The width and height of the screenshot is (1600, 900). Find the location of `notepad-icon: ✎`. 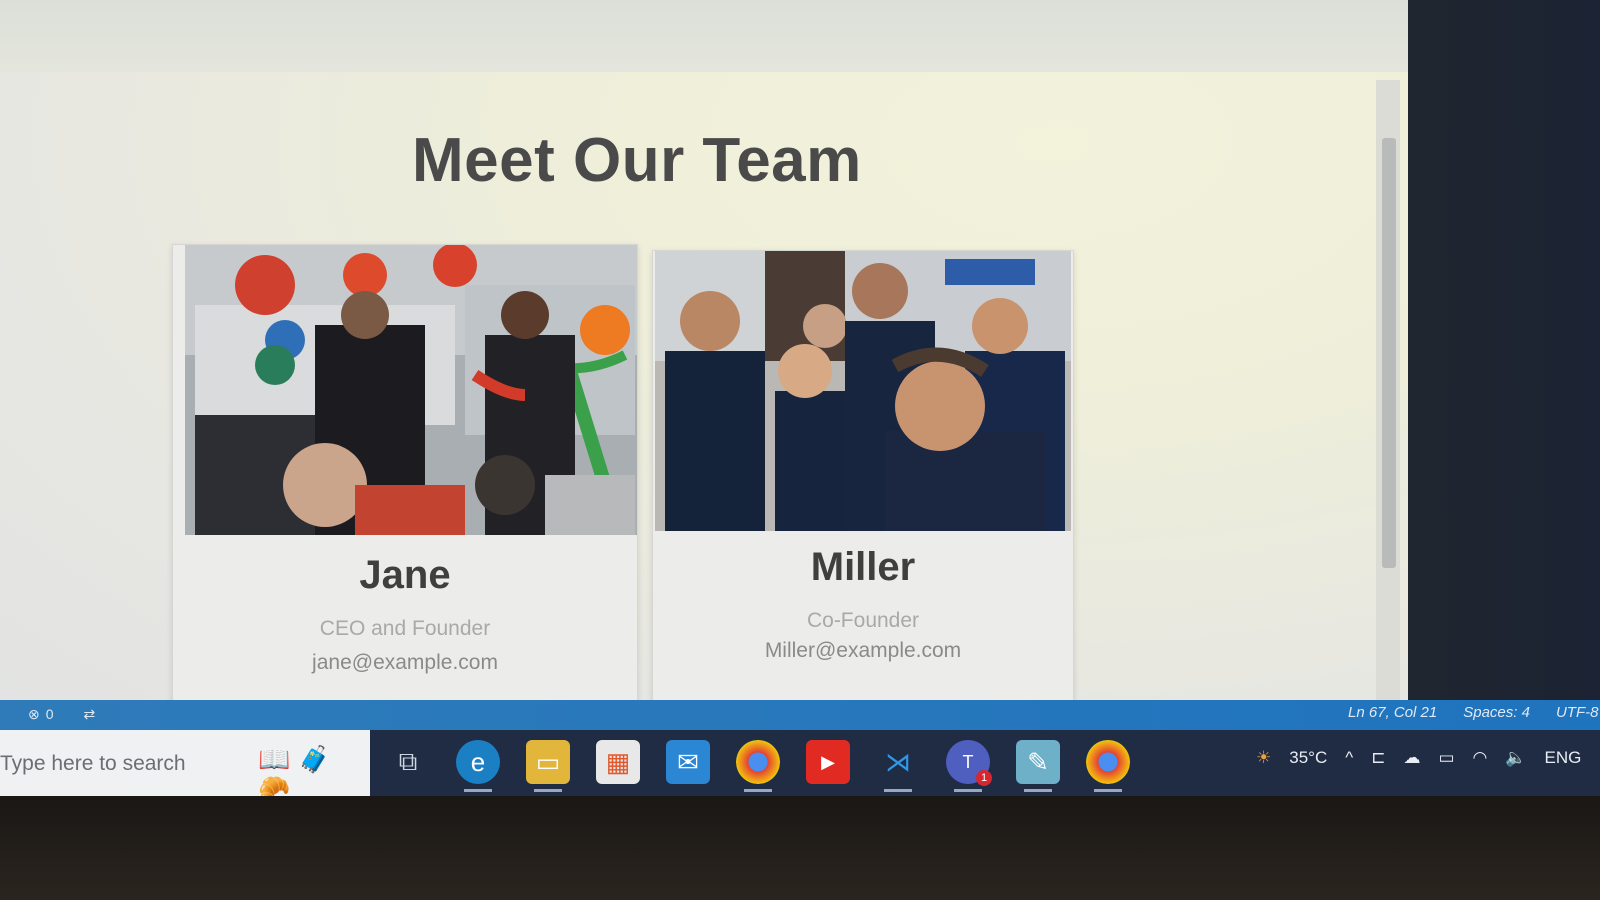

notepad-icon: ✎ is located at coordinates (1038, 766).